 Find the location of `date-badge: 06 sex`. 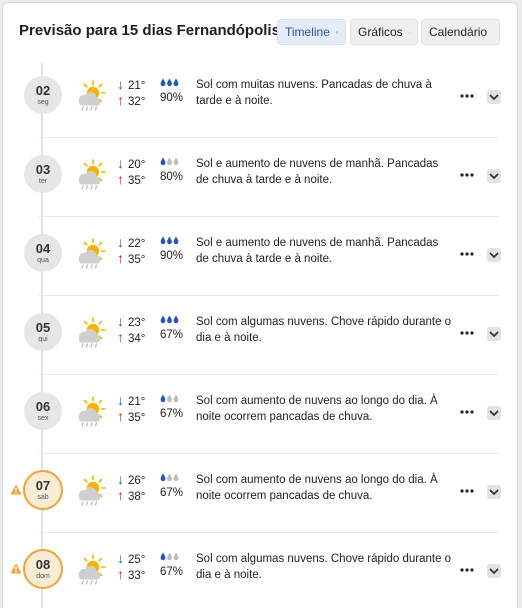

date-badge: 06 sex is located at coordinates (43, 411).